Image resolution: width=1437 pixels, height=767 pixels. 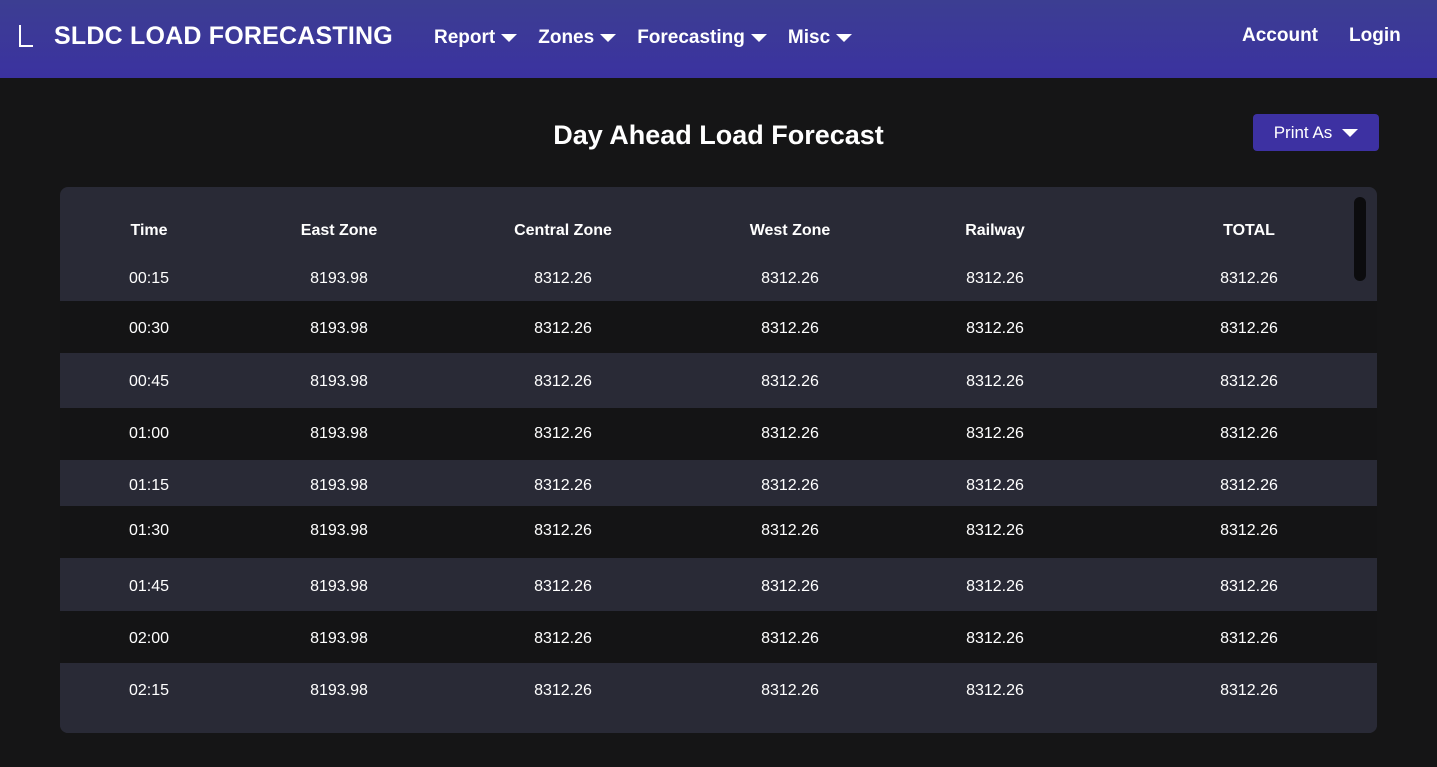 What do you see at coordinates (26, 37) in the screenshot?
I see `logo-icon` at bounding box center [26, 37].